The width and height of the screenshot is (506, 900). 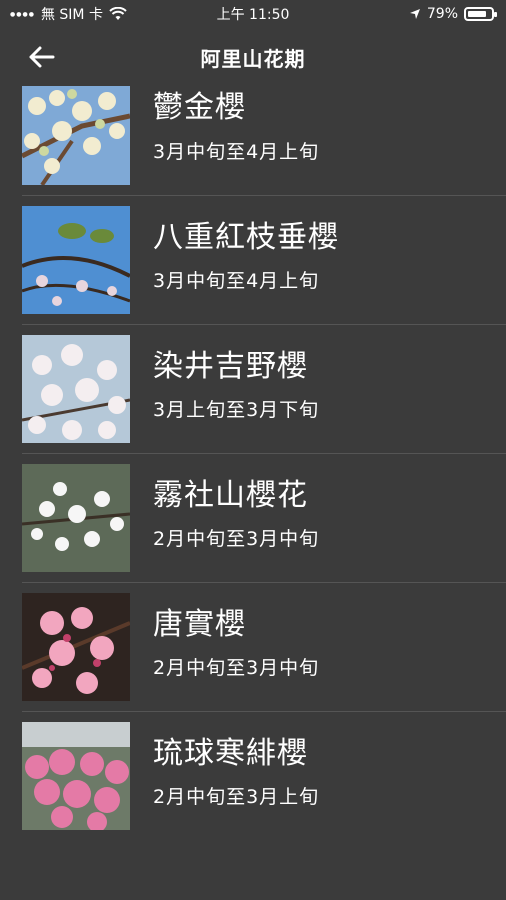 What do you see at coordinates (236, 410) in the screenshot?
I see `bloom-period: 3月上旬至3月下旬` at bounding box center [236, 410].